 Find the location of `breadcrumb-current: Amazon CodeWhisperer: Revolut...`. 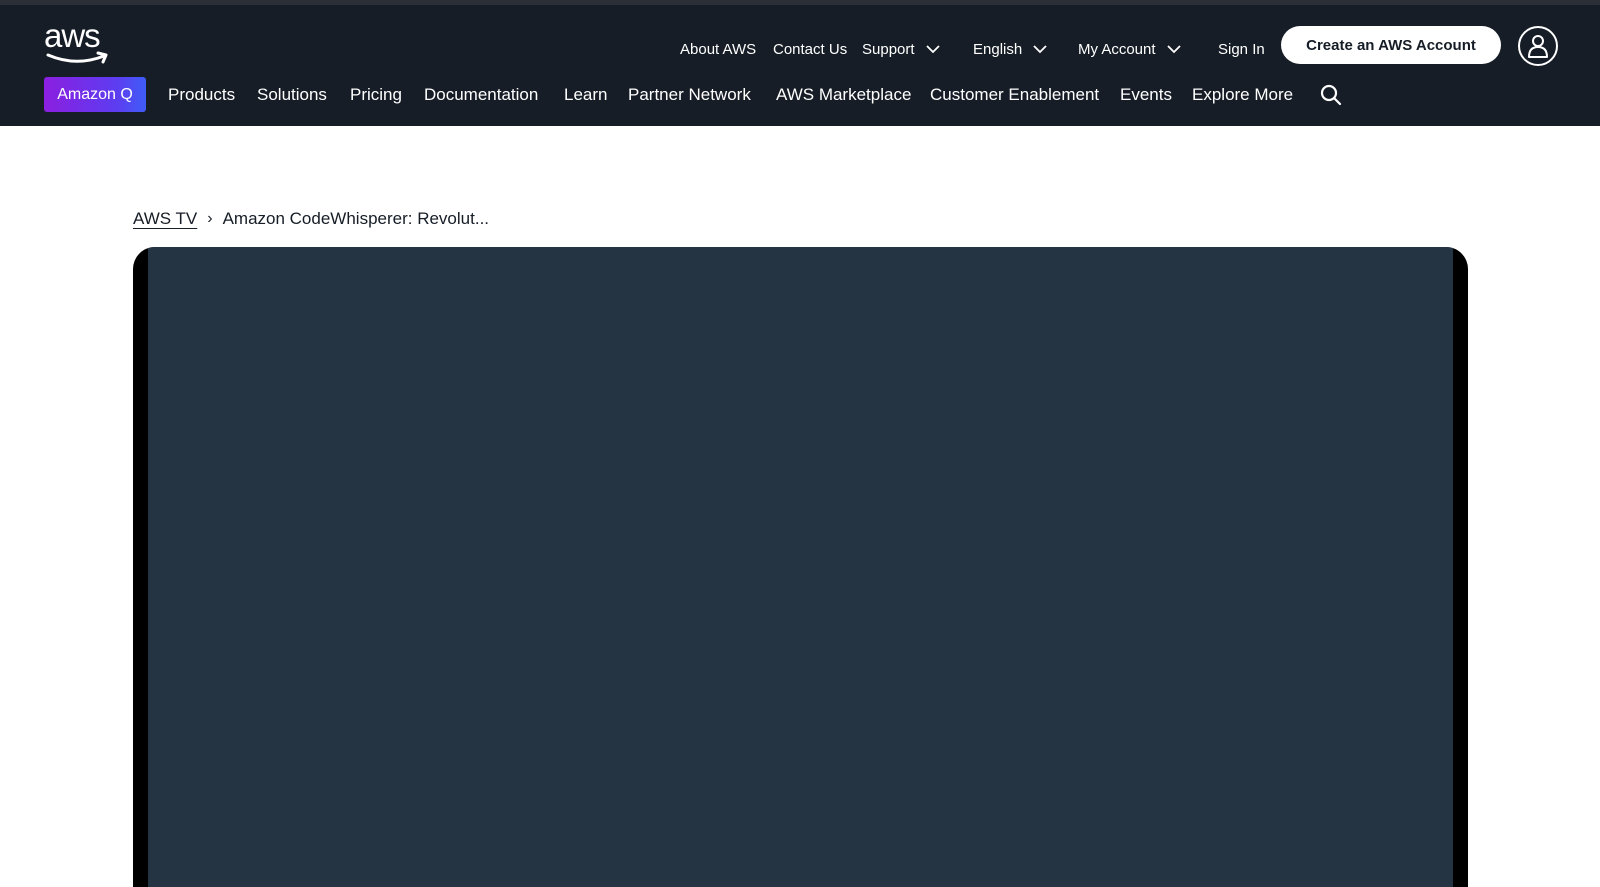

breadcrumb-current: Amazon CodeWhisperer: Revolut... is located at coordinates (356, 218).